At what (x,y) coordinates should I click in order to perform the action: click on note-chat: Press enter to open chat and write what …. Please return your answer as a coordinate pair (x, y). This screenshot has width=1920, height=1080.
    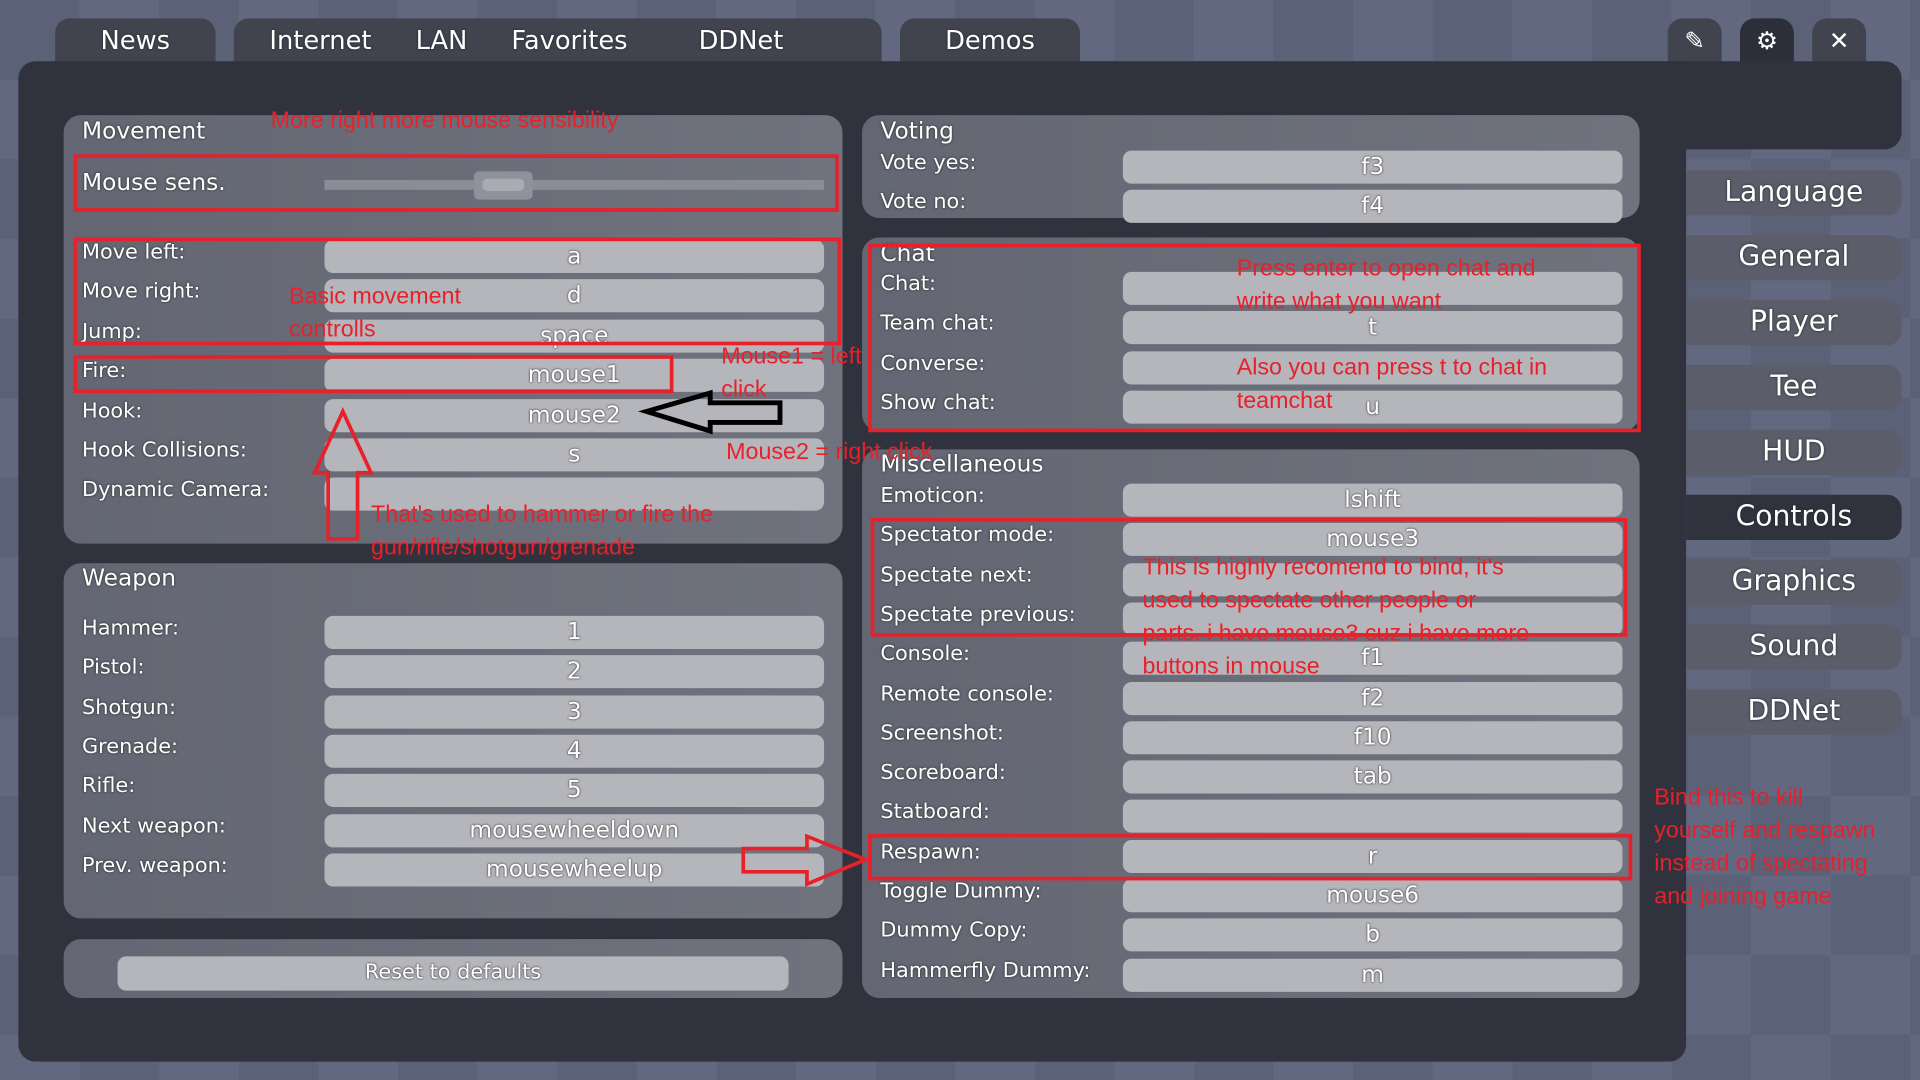
    Looking at the image, I should click on (1386, 285).